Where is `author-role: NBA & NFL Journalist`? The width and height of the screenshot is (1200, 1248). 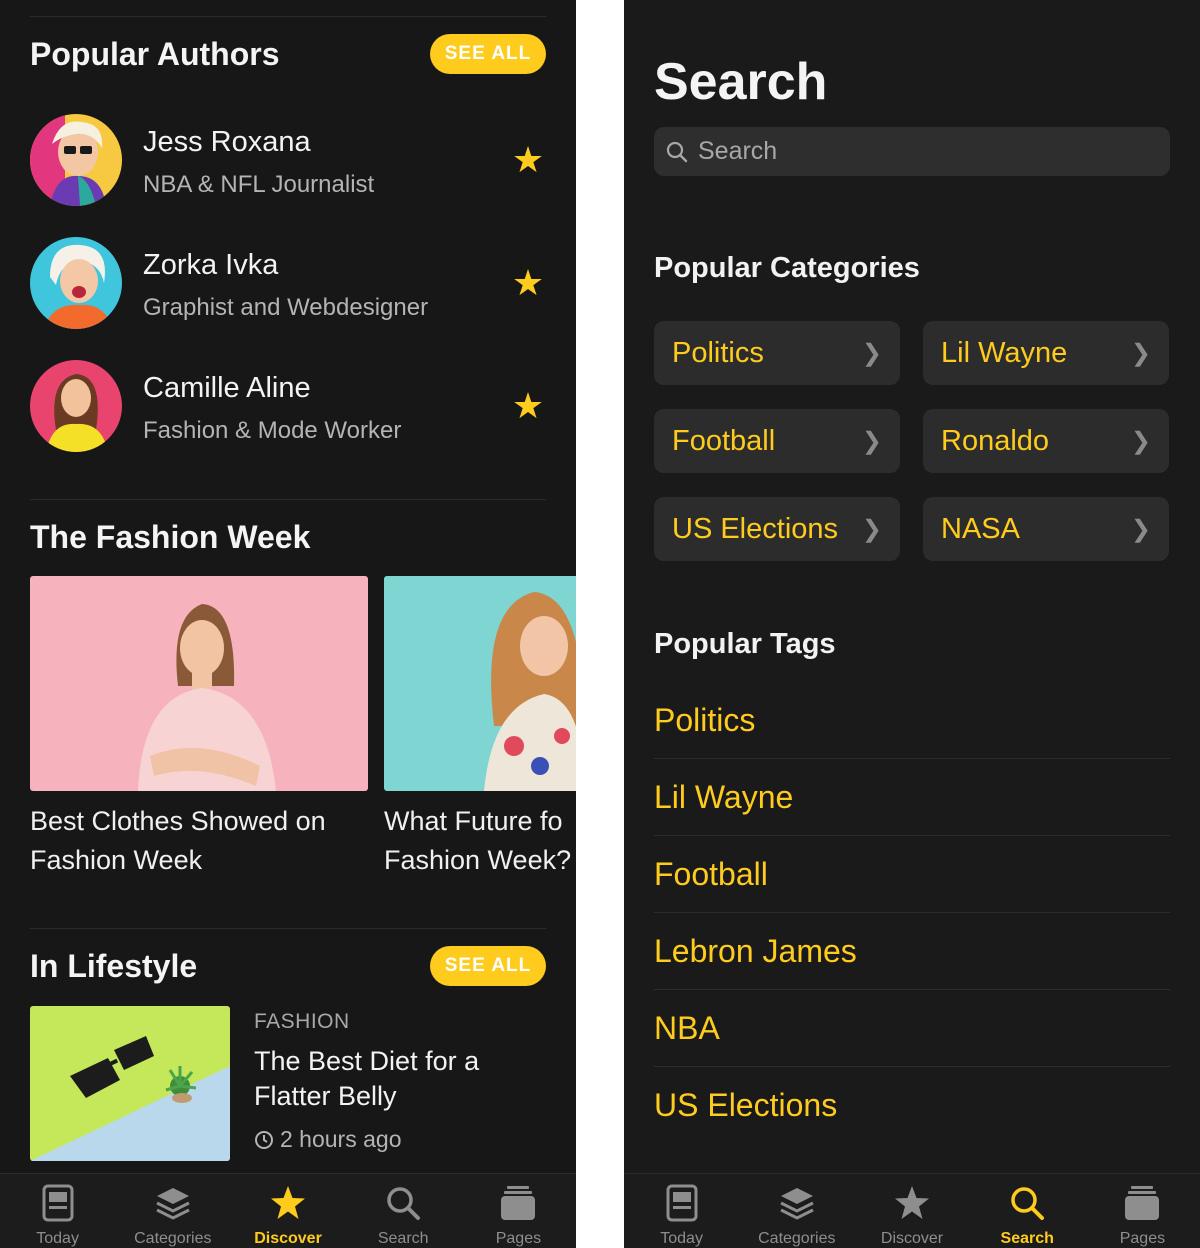 author-role: NBA & NFL Journalist is located at coordinates (259, 184).